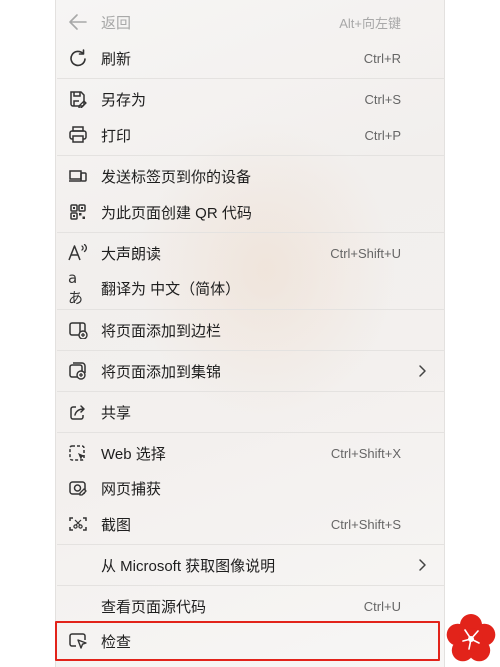  What do you see at coordinates (251, 58) in the screenshot?
I see `menu-item-refresh: 刷新 Ctrl+R` at bounding box center [251, 58].